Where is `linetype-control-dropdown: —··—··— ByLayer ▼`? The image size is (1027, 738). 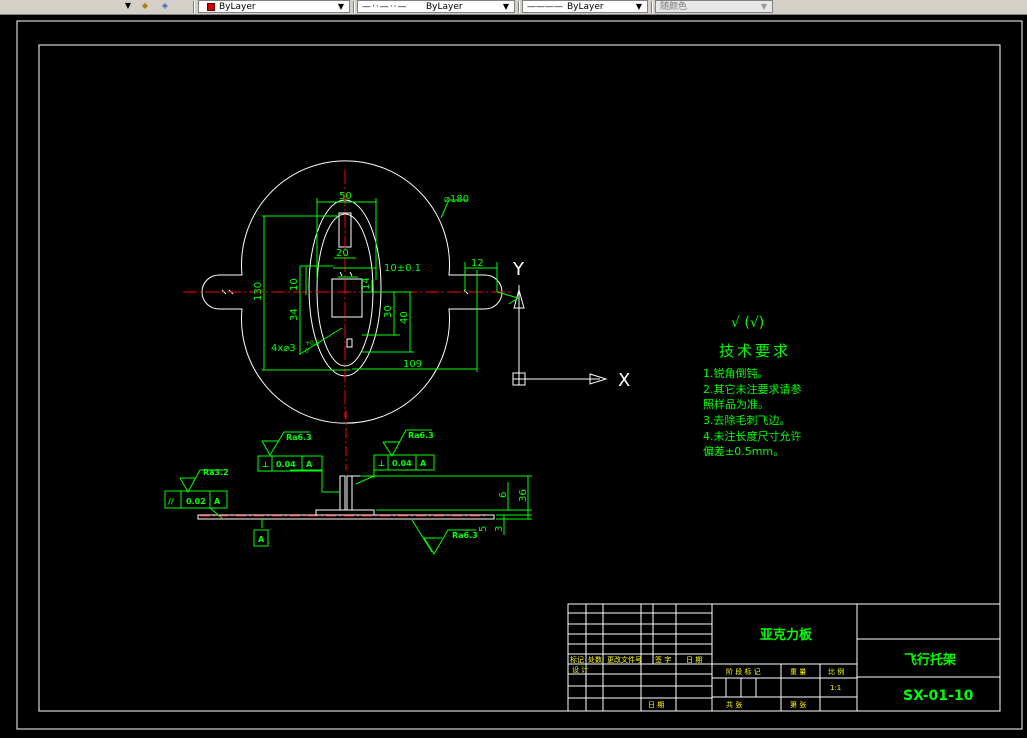 linetype-control-dropdown: —··—··— ByLayer ▼ is located at coordinates (436, 6).